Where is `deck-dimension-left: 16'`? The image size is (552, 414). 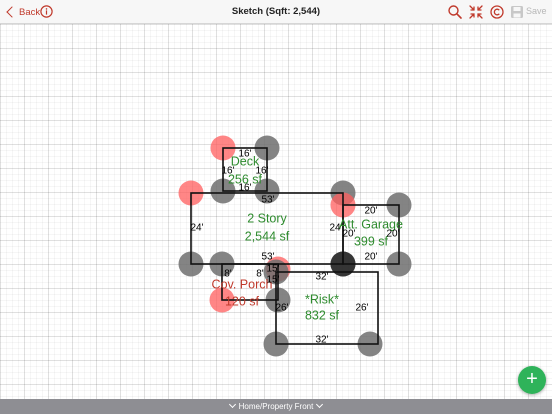 deck-dimension-left: 16' is located at coordinates (227, 171).